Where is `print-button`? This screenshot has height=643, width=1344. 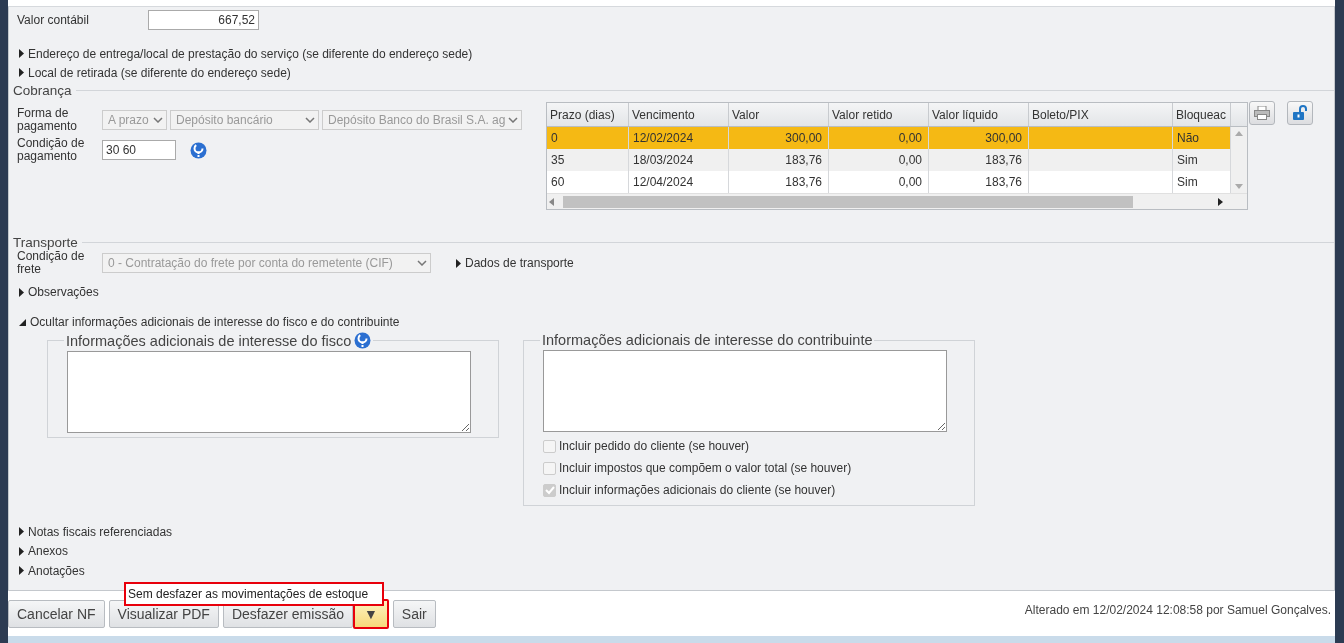 print-button is located at coordinates (1262, 113).